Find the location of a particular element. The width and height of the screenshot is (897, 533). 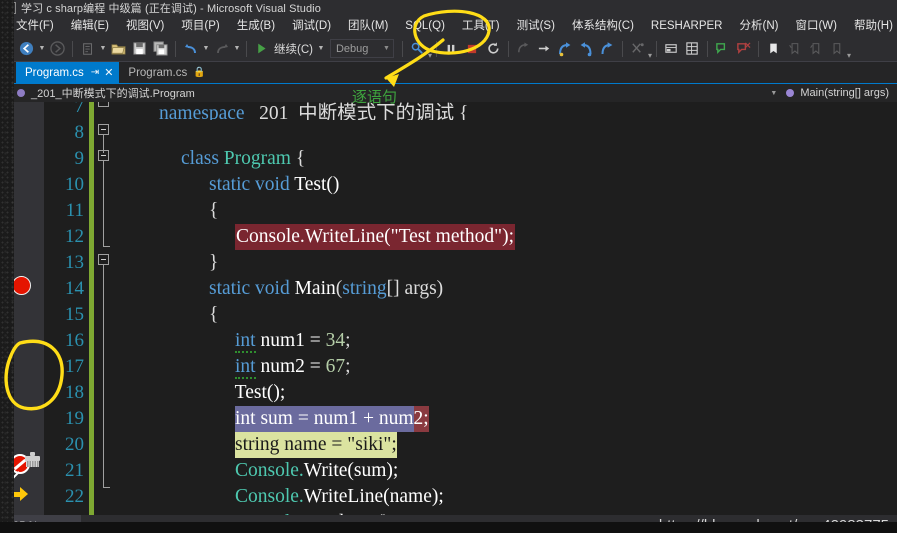

type-scope-dropdown: _201_中断模式下的调试.Program is located at coordinates (105, 93).